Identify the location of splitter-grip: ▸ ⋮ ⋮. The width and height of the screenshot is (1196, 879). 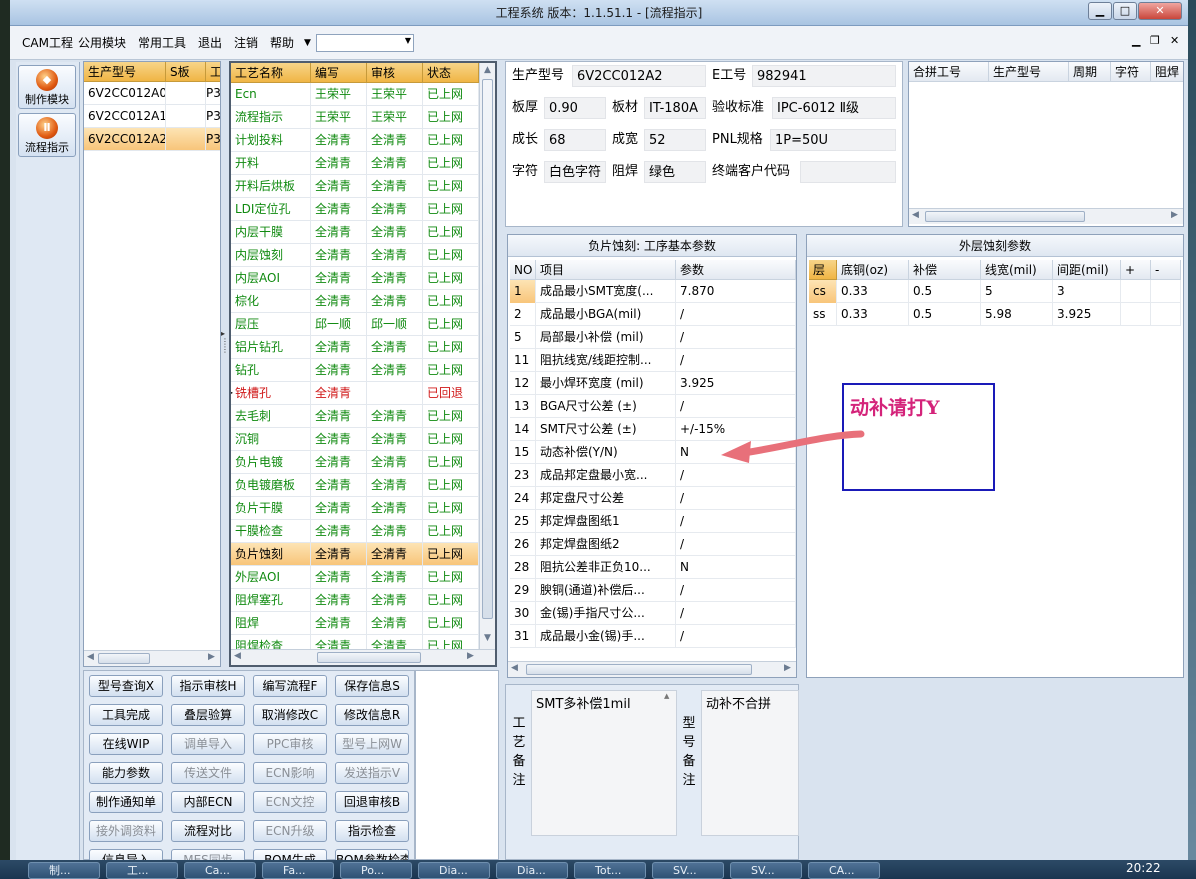
(225, 350).